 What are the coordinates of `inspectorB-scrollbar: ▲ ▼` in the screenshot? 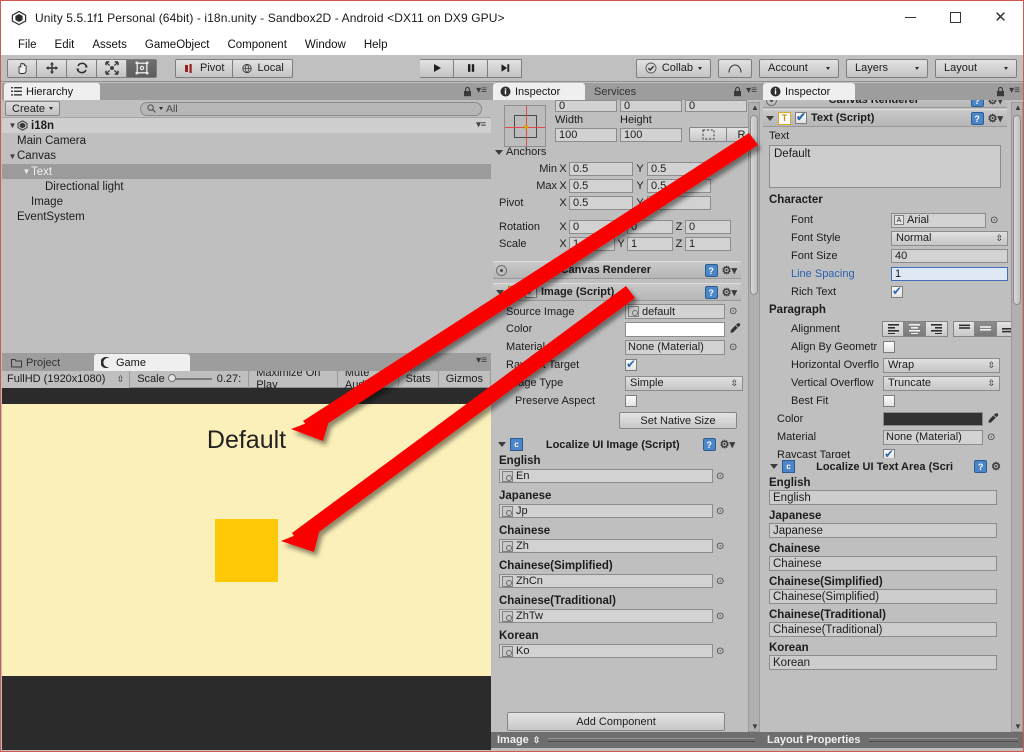 It's located at (1017, 417).